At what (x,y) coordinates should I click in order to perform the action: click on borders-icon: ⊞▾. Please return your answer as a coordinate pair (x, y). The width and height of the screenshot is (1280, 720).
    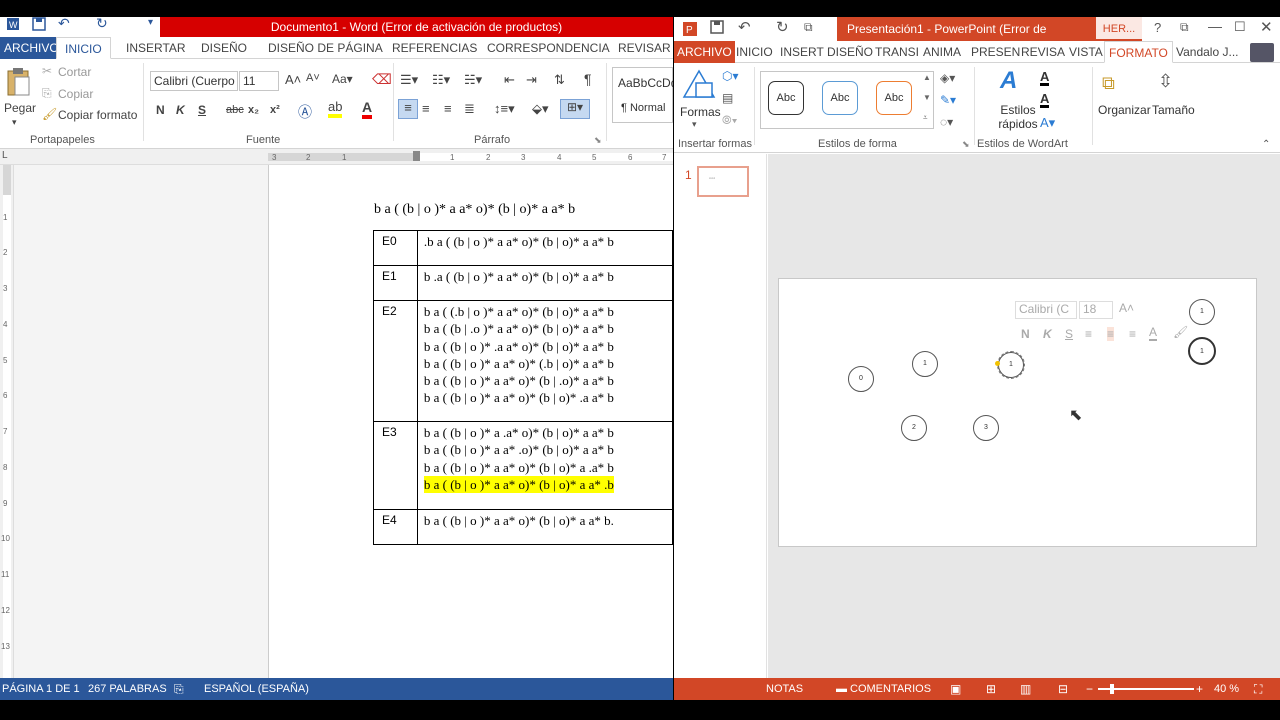
    Looking at the image, I should click on (575, 109).